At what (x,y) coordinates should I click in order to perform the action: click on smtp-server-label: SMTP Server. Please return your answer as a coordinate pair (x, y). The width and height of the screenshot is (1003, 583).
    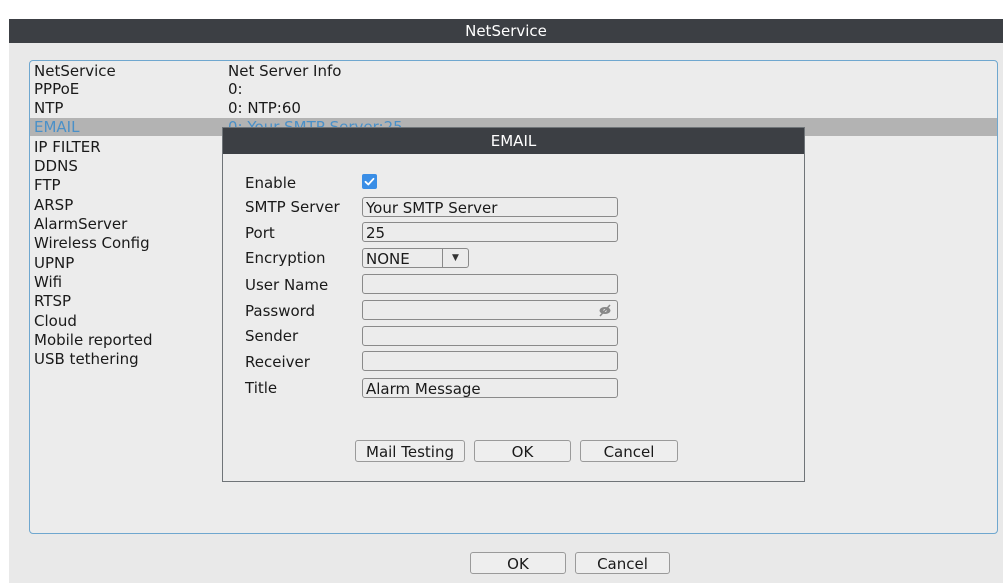
    Looking at the image, I should click on (292, 207).